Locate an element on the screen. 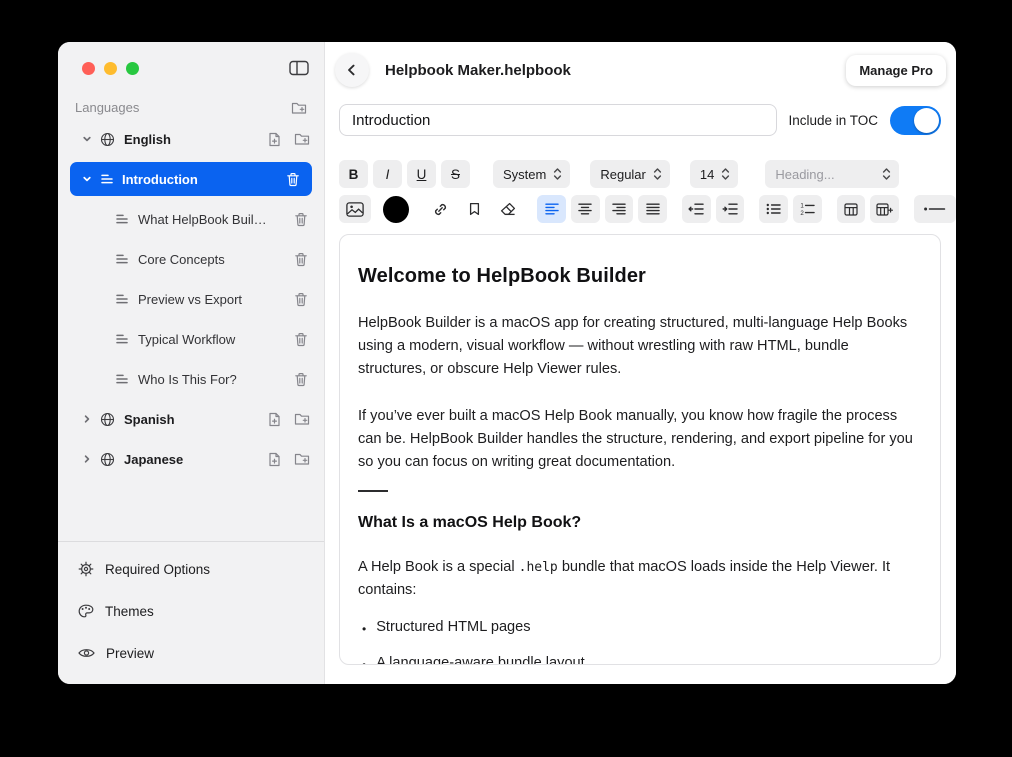  doc-text: A Help Book is a special is located at coordinates (438, 567).